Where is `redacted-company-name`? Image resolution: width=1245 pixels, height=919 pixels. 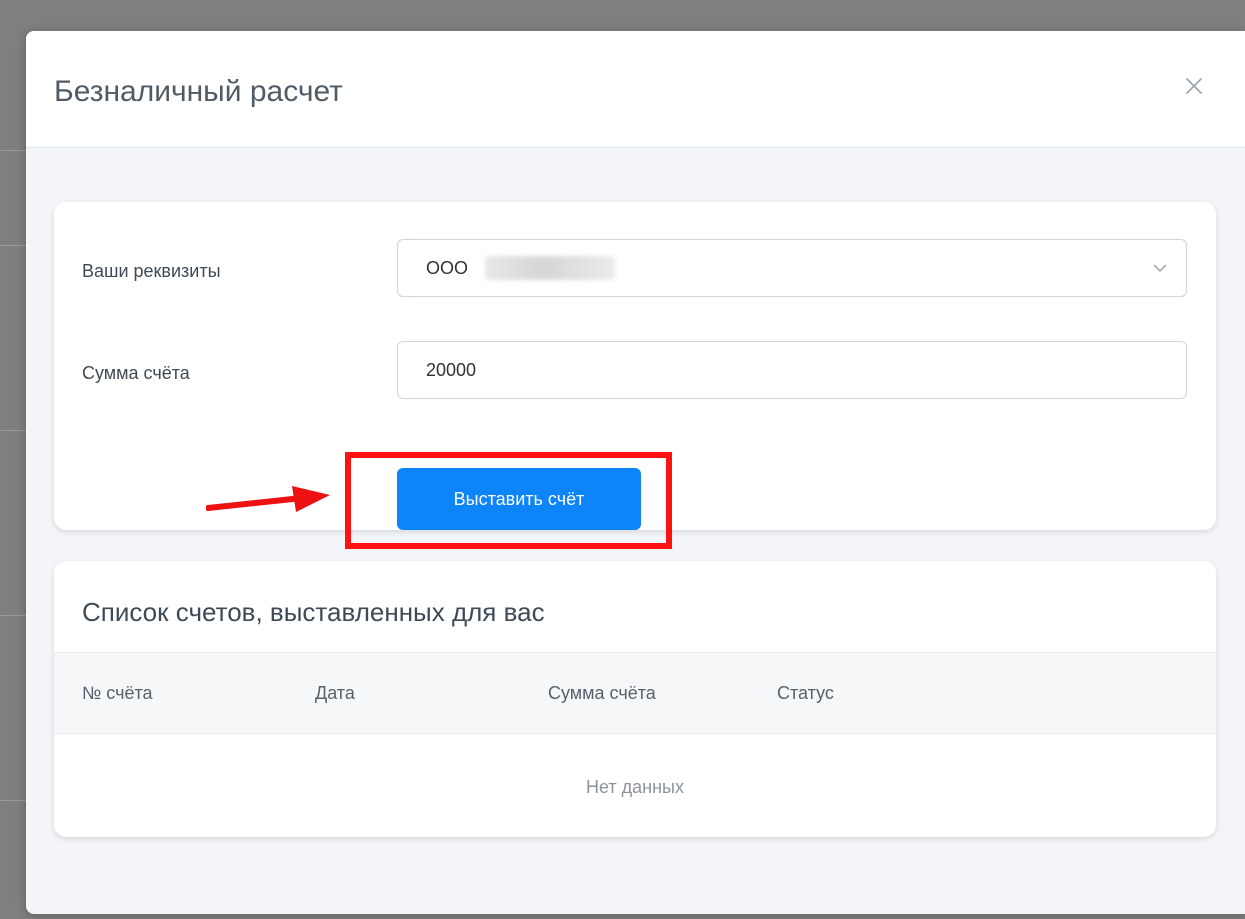
redacted-company-name is located at coordinates (550, 268).